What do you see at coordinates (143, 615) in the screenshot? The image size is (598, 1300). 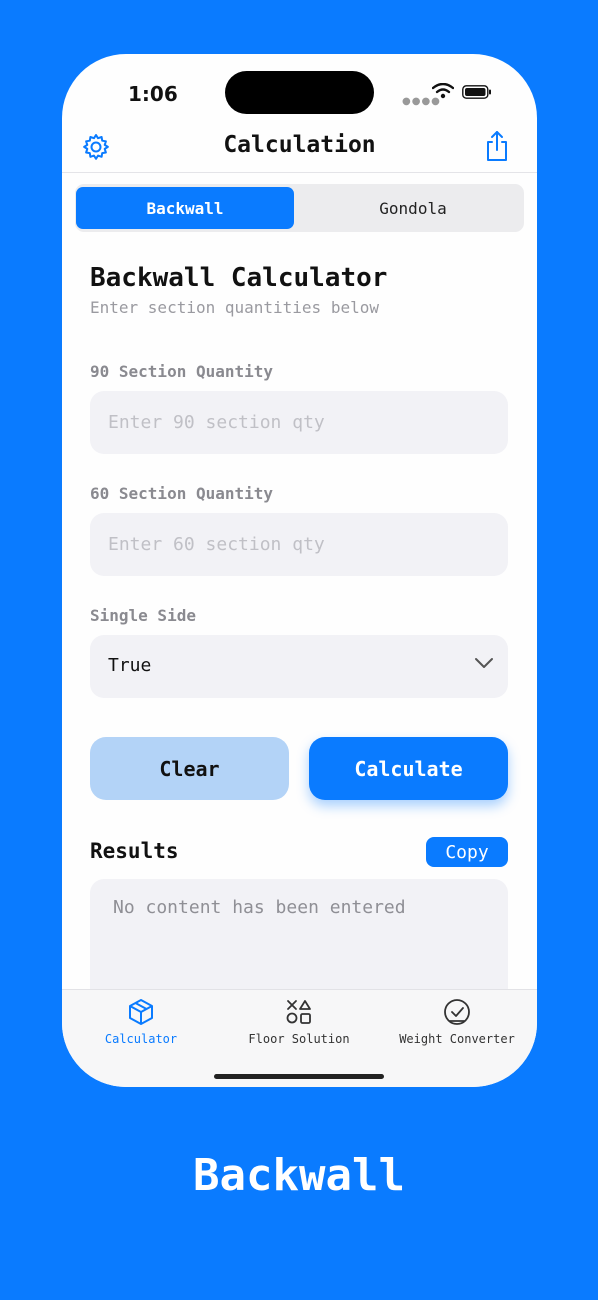 I see `single-side-label: Single Side` at bounding box center [143, 615].